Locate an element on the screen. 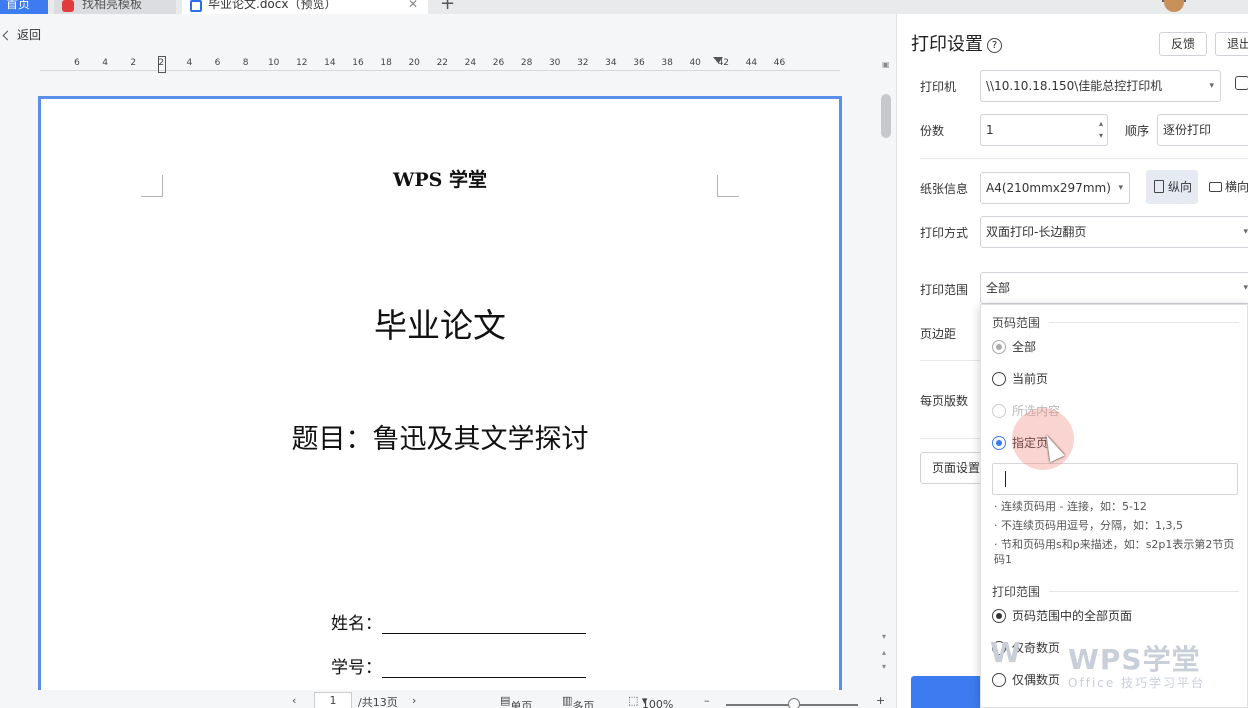 This screenshot has height=708, width=1248. hint-consecutive: · 连续页码用 - 连接，如：5-12 is located at coordinates (1070, 506).